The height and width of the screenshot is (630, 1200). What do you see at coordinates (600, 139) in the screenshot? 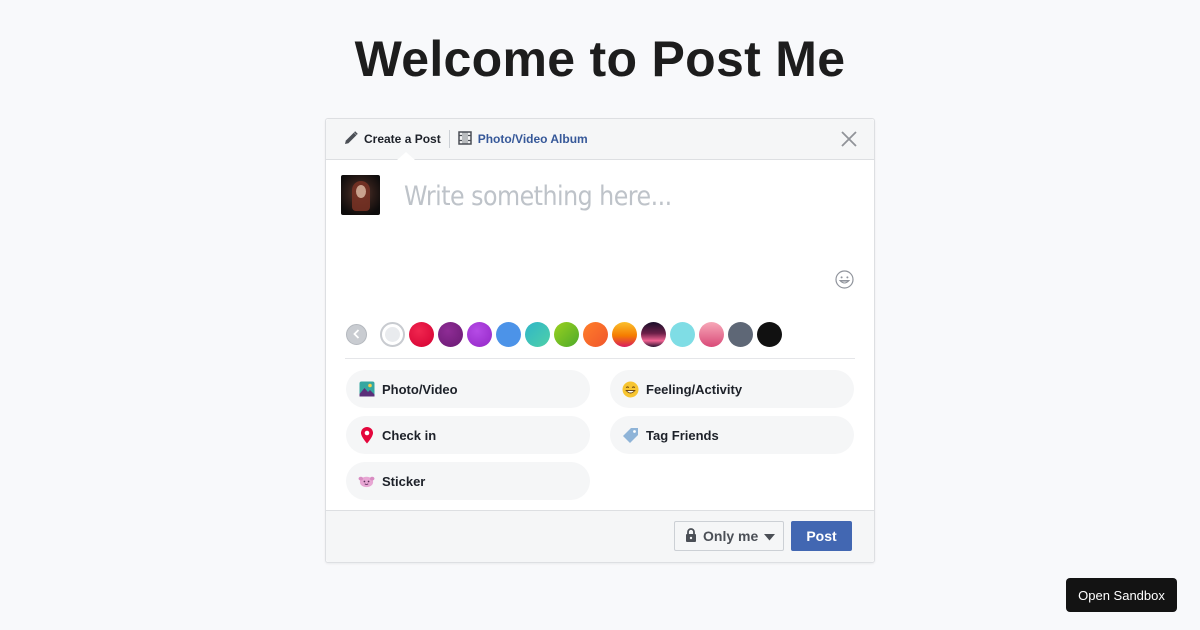
I see `composer-header: Create a Post Photo/Video Album` at bounding box center [600, 139].